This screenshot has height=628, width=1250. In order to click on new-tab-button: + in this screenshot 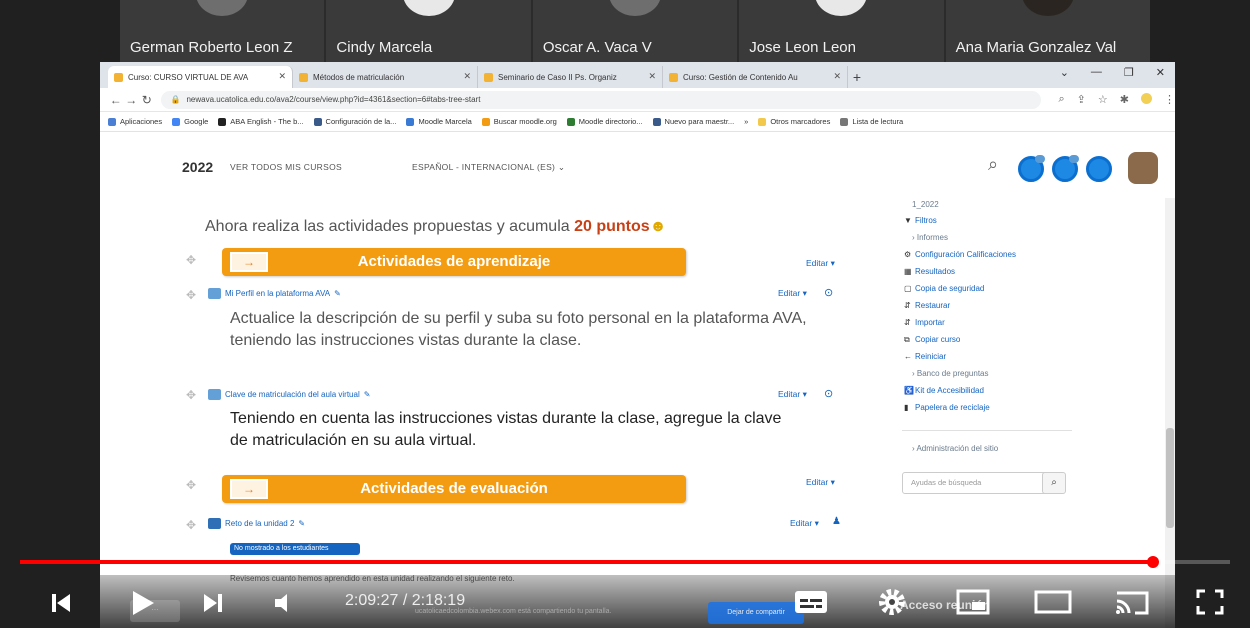, I will do `click(857, 77)`.